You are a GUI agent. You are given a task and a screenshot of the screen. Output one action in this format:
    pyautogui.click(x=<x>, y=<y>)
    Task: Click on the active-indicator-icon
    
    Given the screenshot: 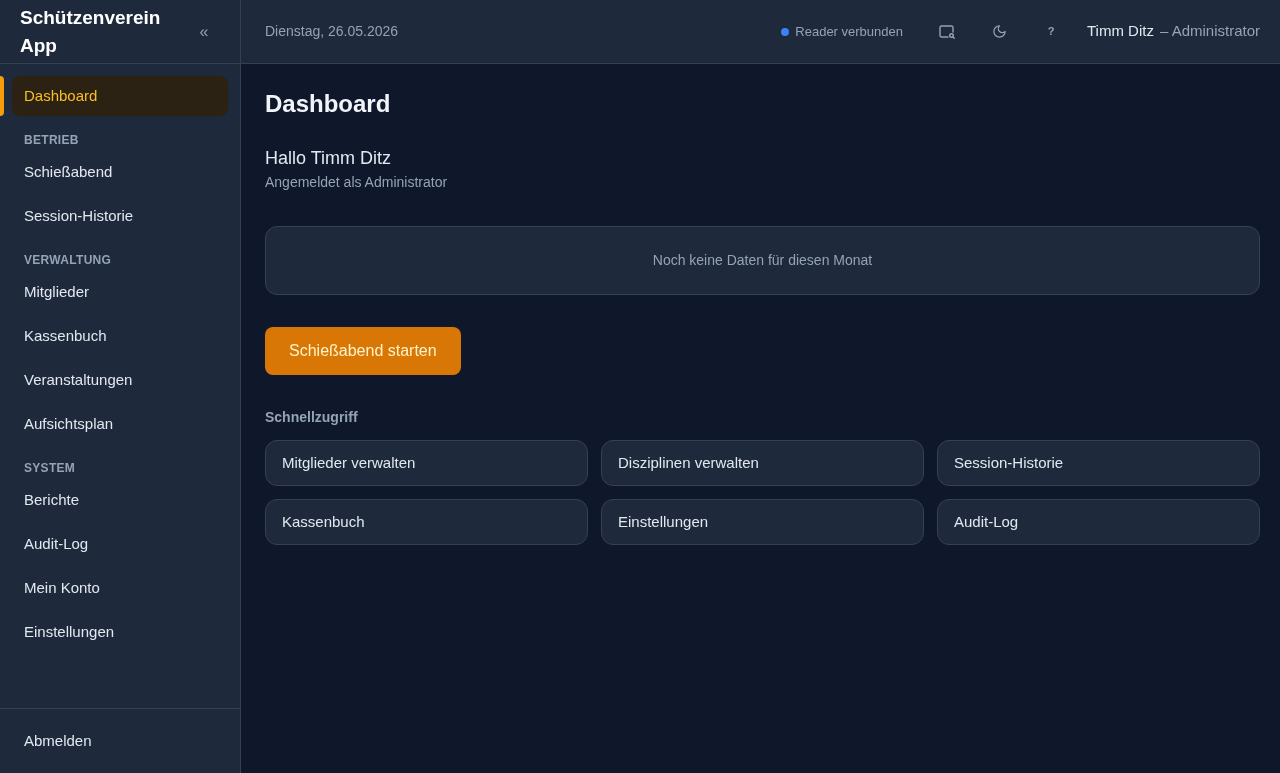 What is the action you would take?
    pyautogui.click(x=2, y=96)
    